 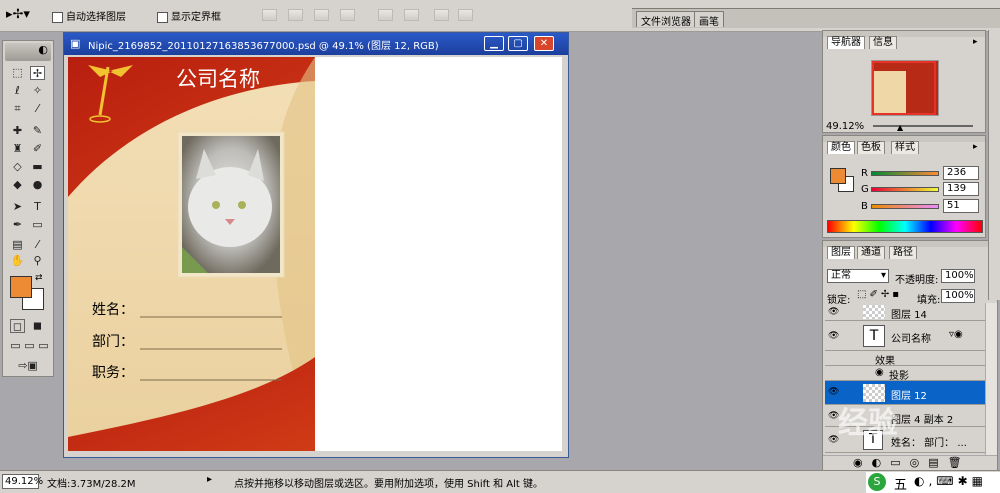 What do you see at coordinates (544, 43) in the screenshot?
I see `close-button: ✕` at bounding box center [544, 43].